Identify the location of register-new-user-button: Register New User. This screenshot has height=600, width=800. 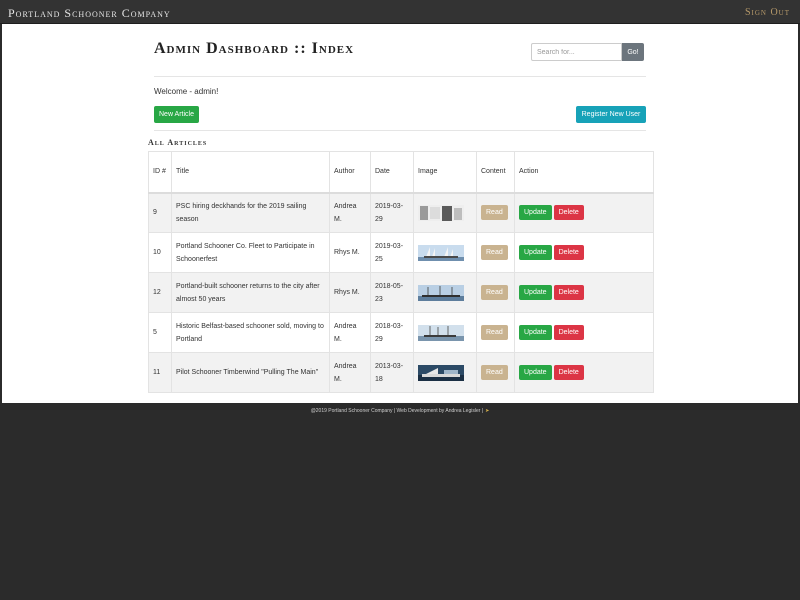
(611, 114).